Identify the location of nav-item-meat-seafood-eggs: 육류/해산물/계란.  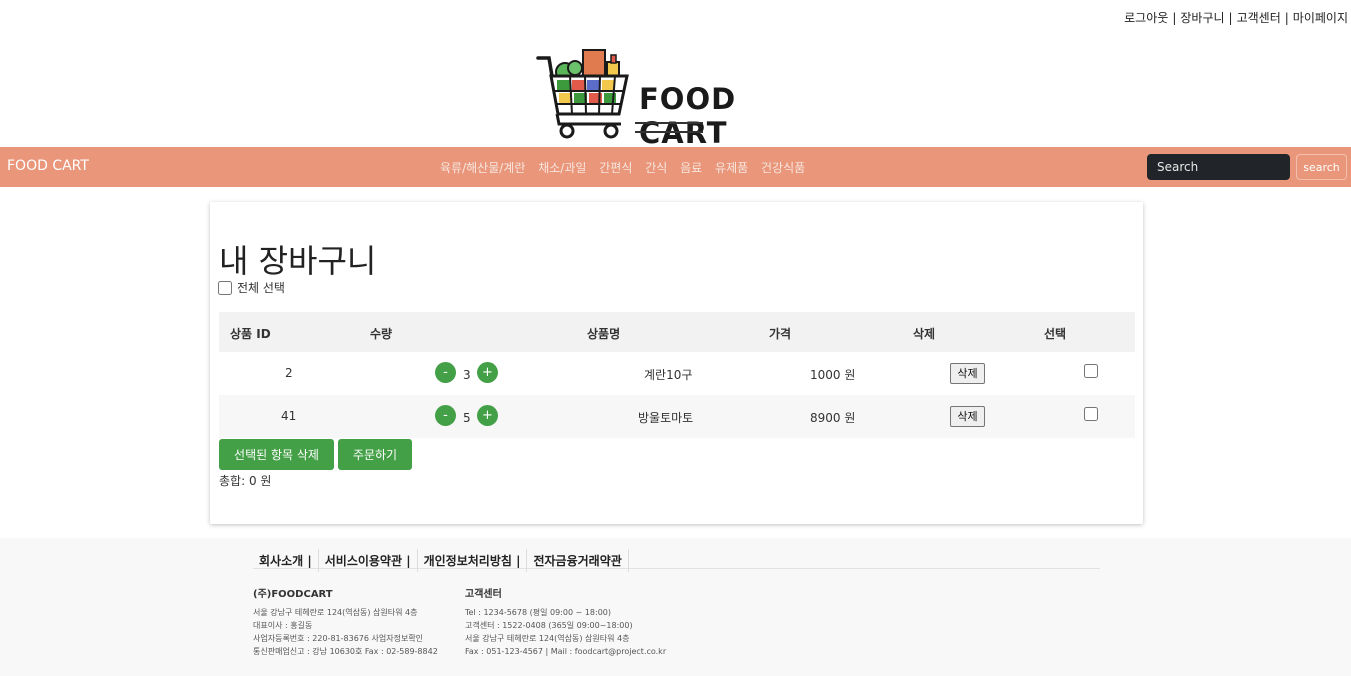
(482, 168).